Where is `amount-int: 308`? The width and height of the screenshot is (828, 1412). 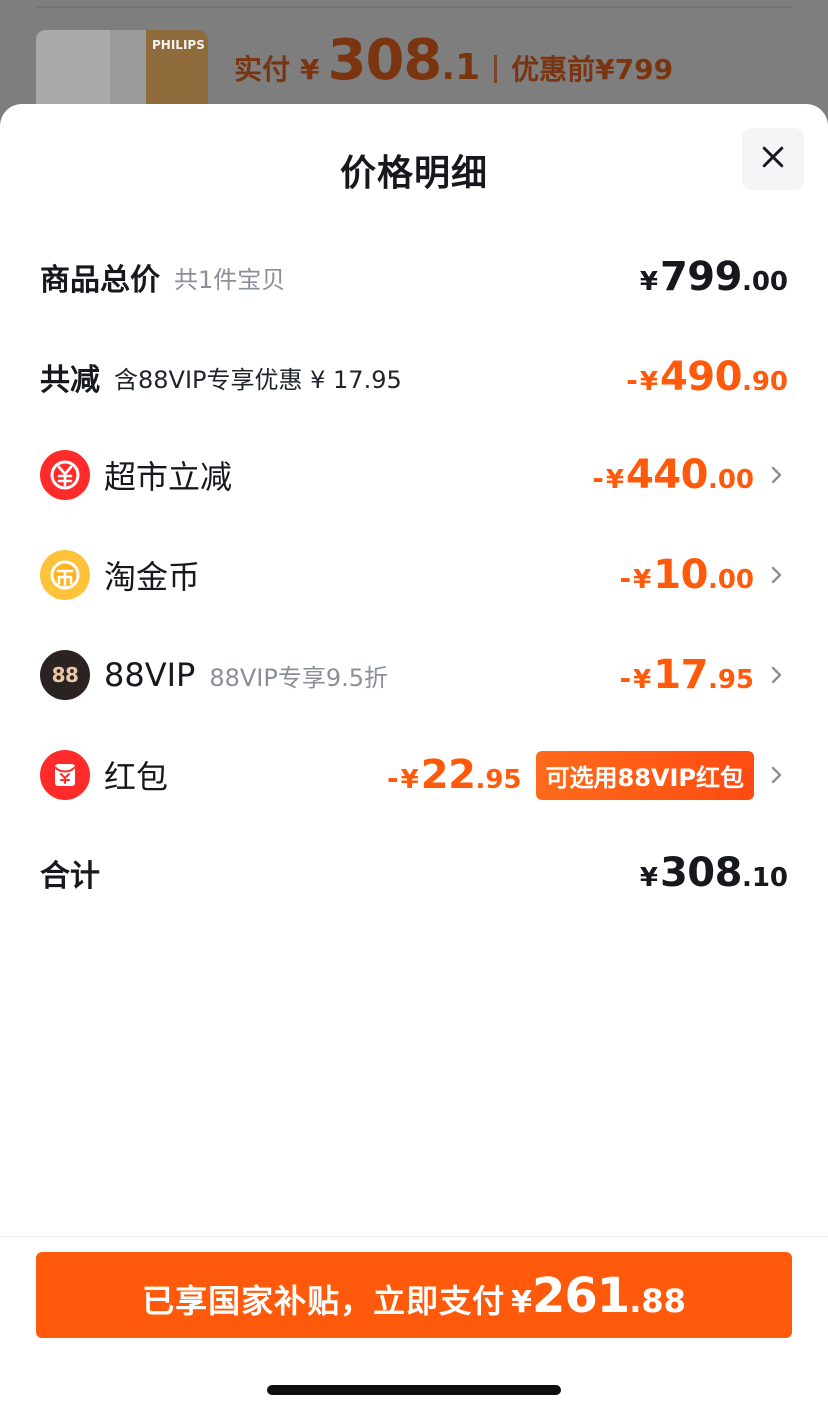
amount-int: 308 is located at coordinates (701, 873).